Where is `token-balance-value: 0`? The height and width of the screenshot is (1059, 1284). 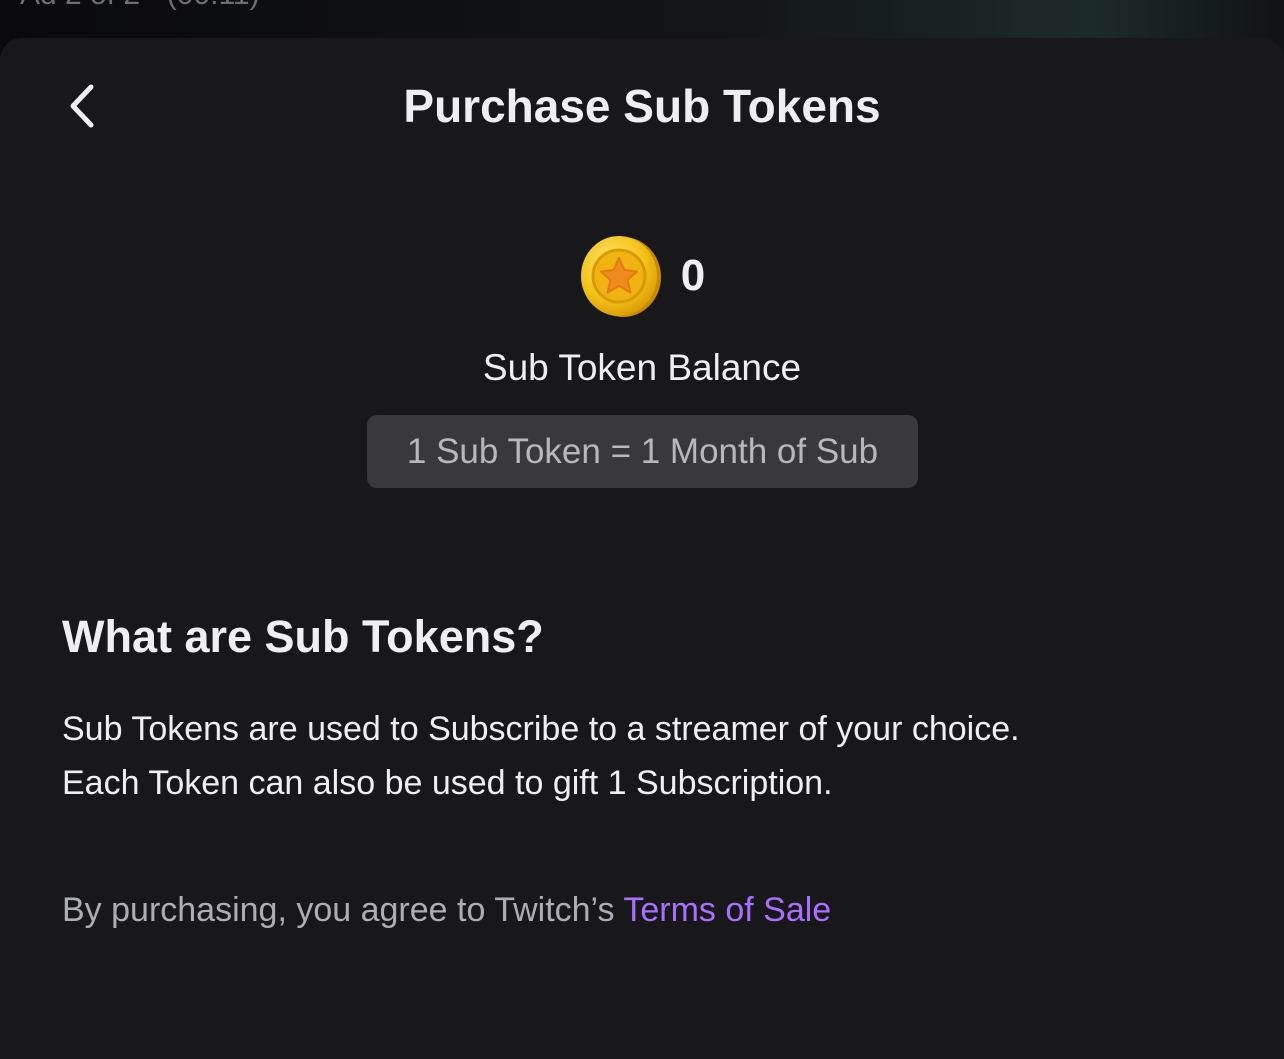 token-balance-value: 0 is located at coordinates (693, 275).